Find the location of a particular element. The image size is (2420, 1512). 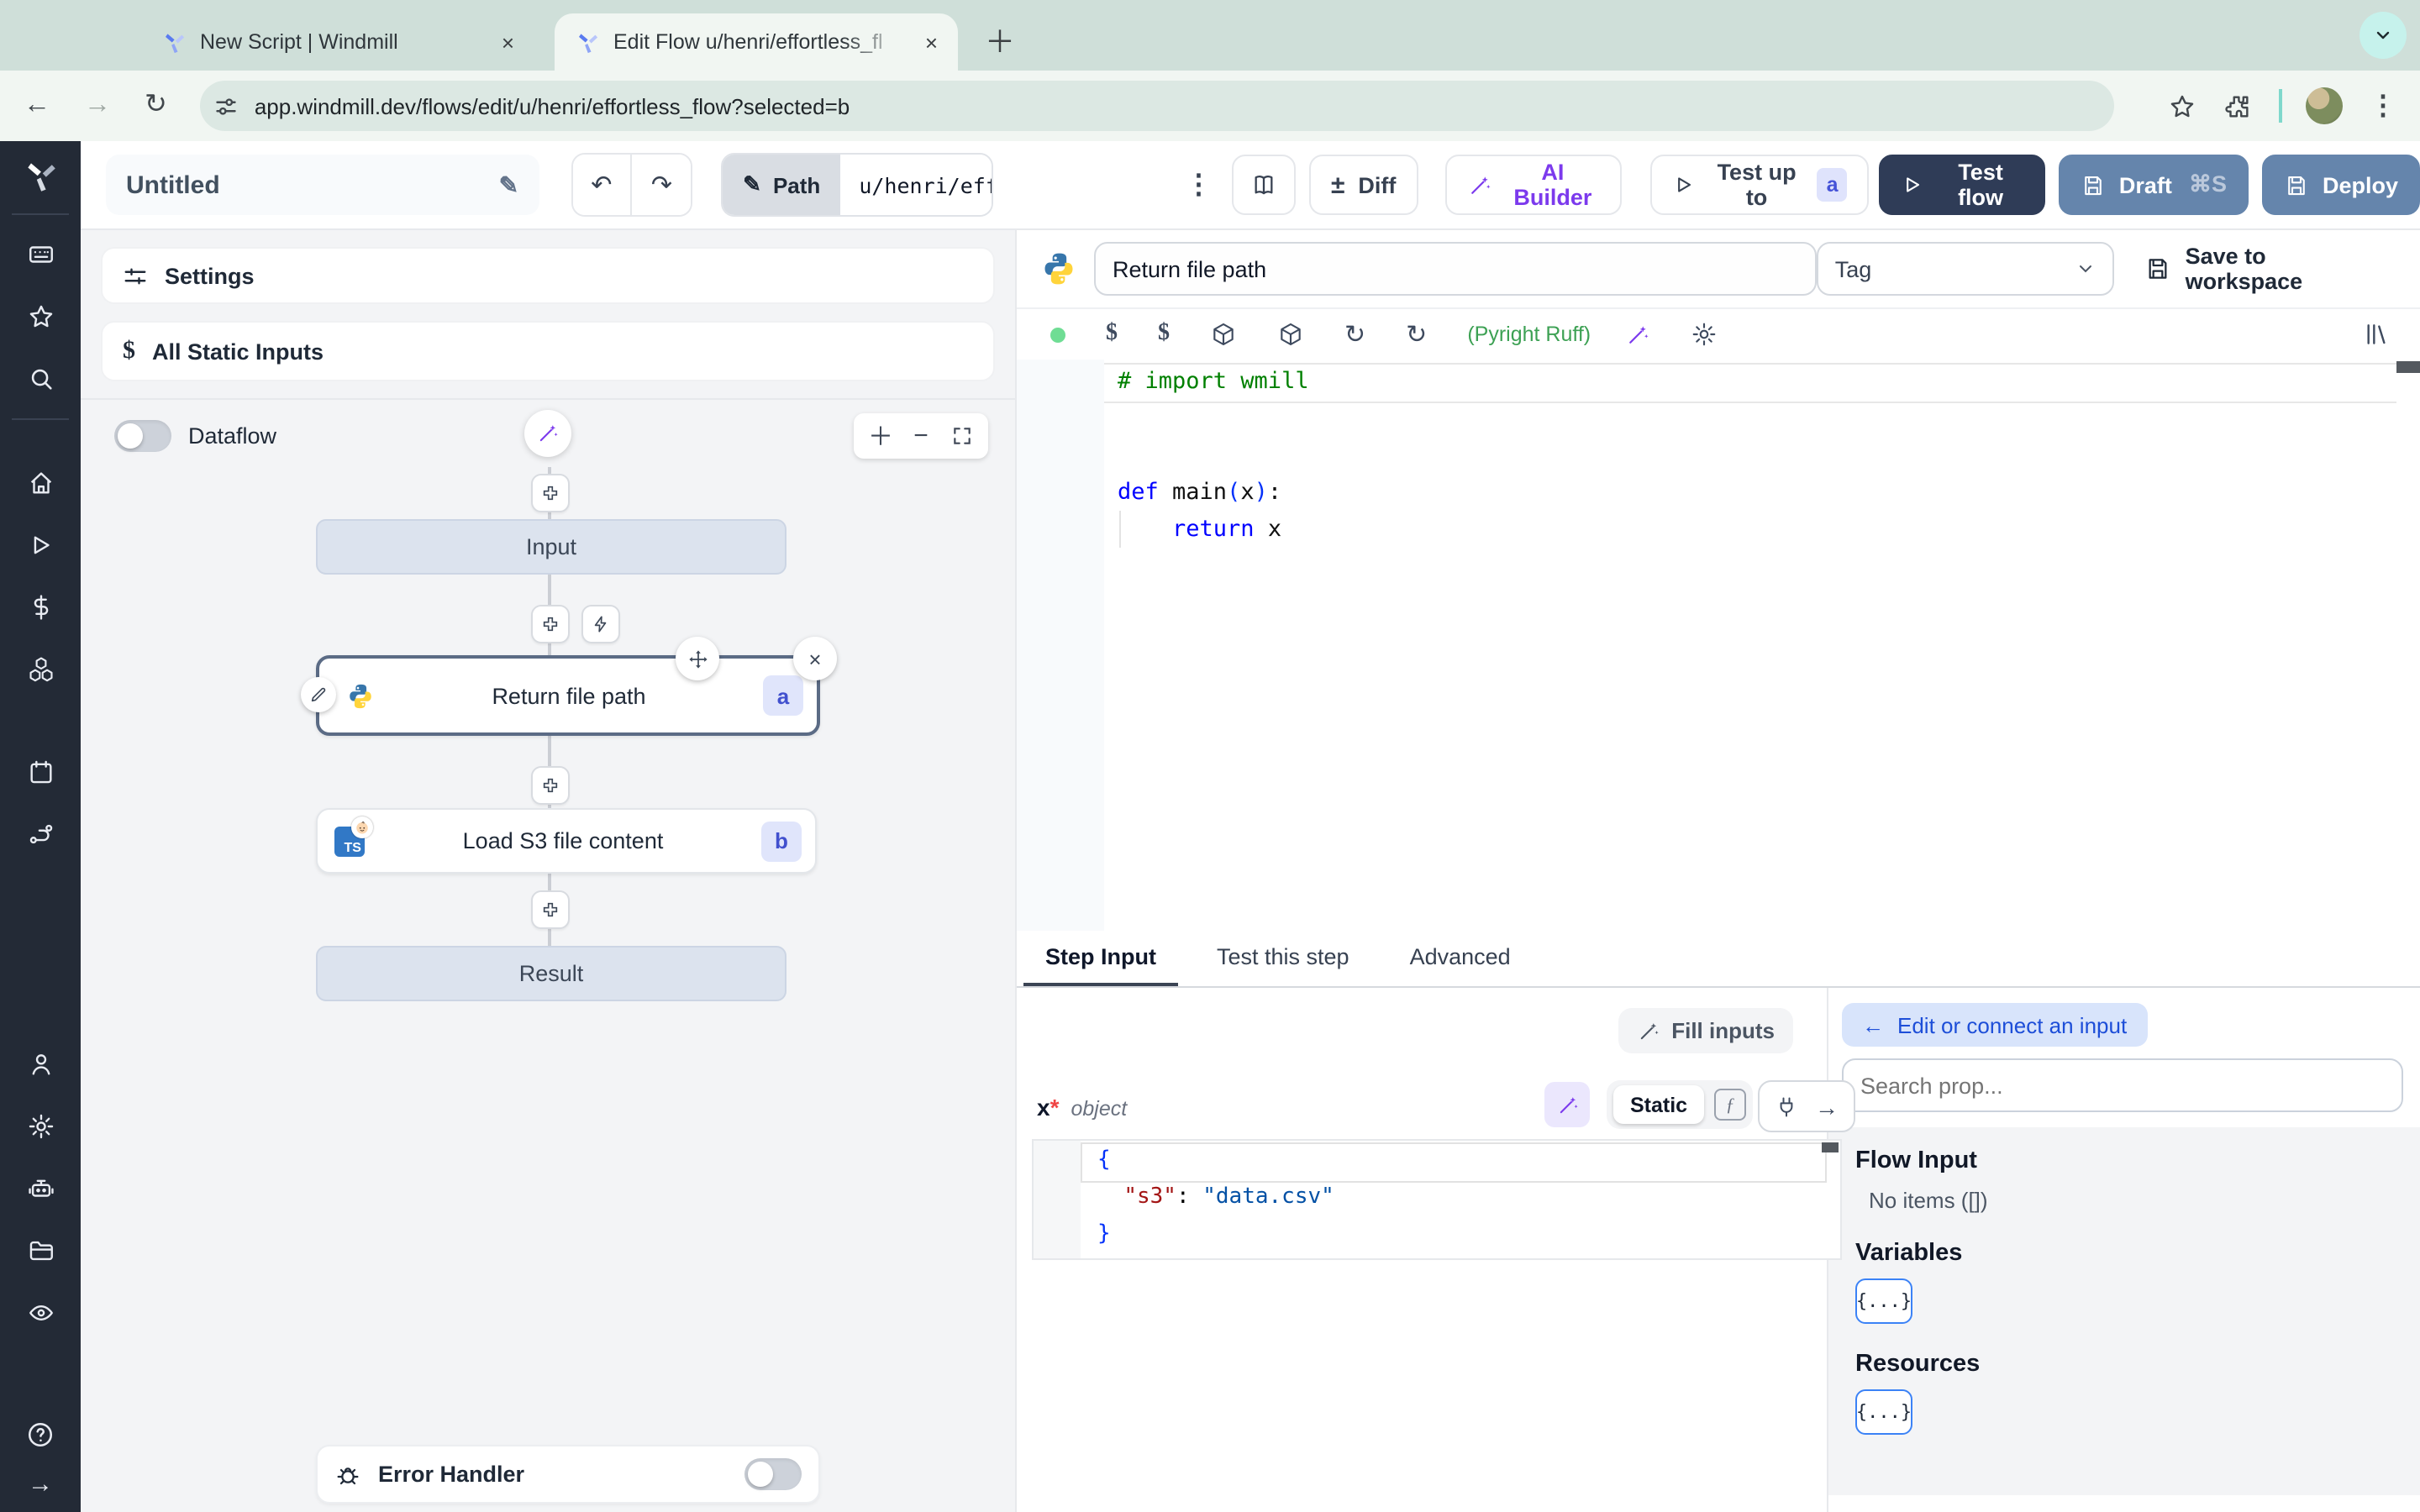

resources-expand-button: {...} is located at coordinates (1883, 1412).